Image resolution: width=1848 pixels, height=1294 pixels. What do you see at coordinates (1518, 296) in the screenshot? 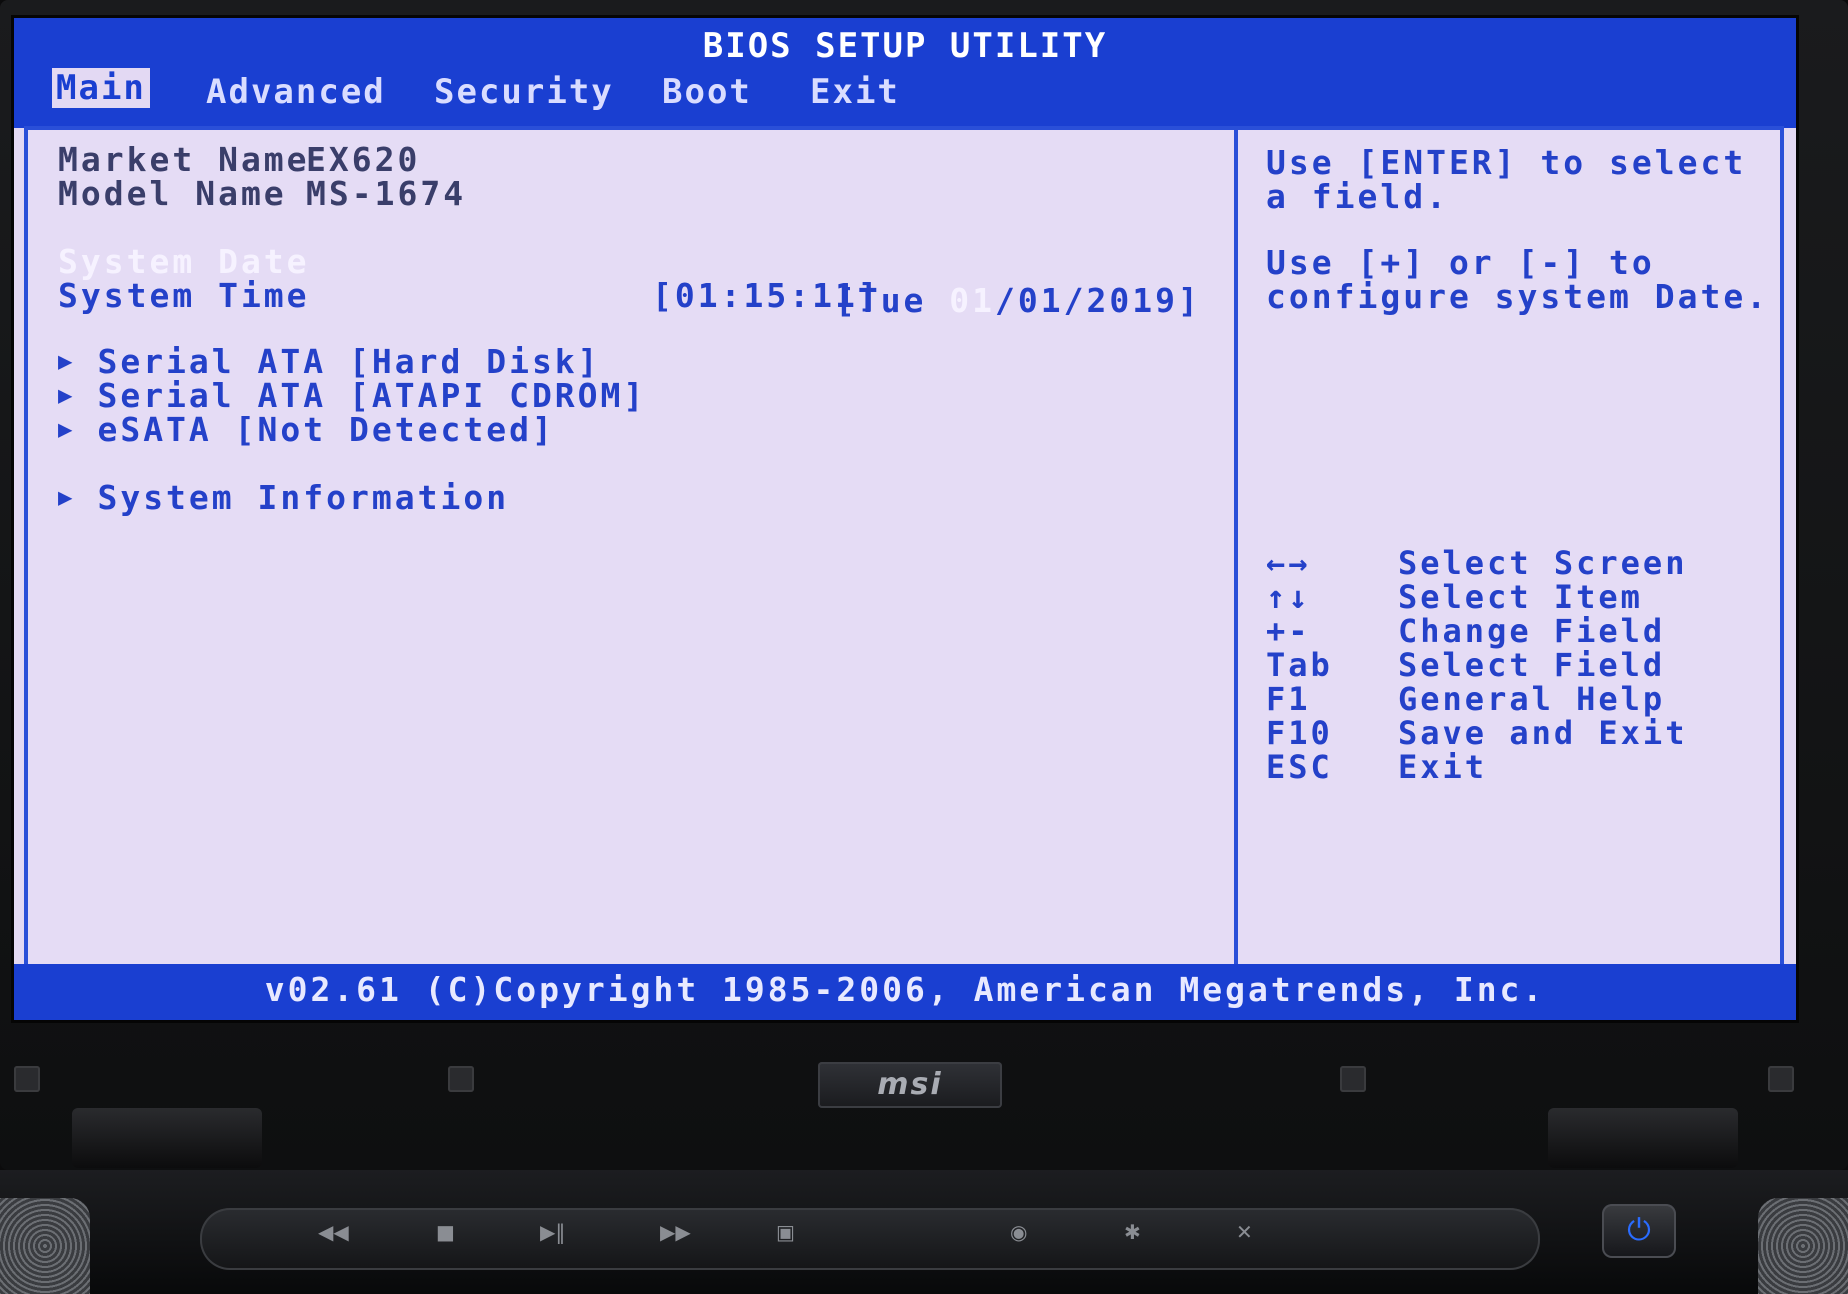
I see `help-line-4: configure system Date.` at bounding box center [1518, 296].